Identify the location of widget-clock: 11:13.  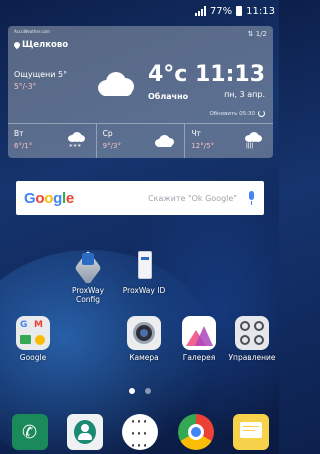
(230, 74).